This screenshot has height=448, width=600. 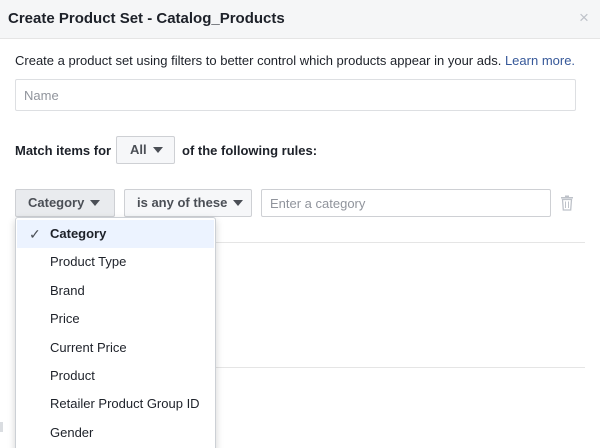 What do you see at coordinates (295, 95) in the screenshot?
I see `name-input` at bounding box center [295, 95].